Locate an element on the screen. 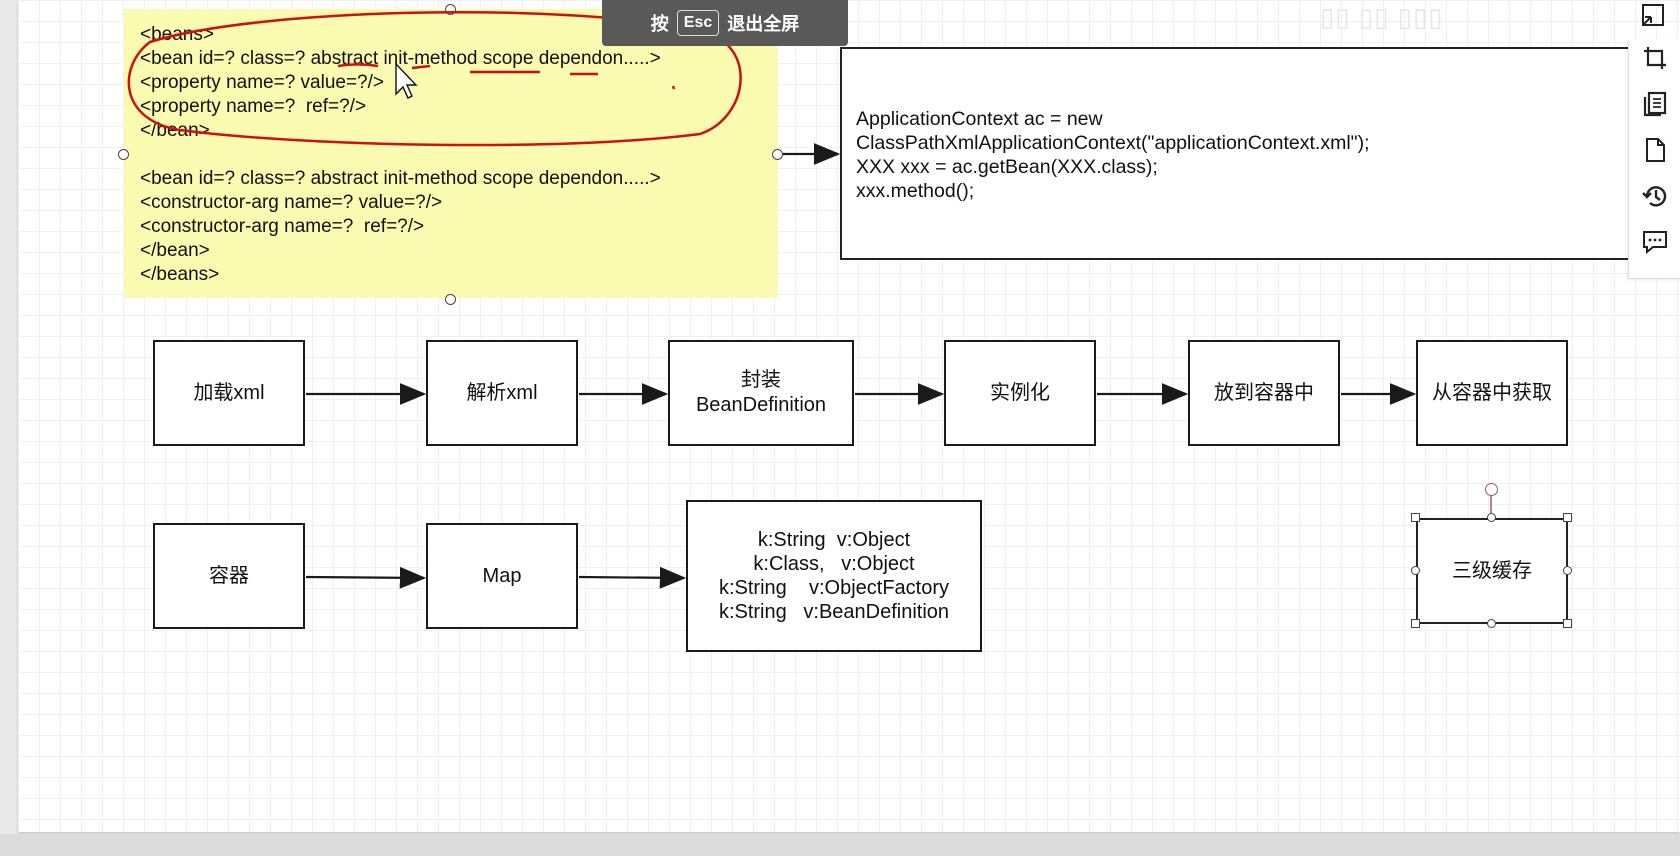 This screenshot has width=1680, height=856. side-toolbar is located at coordinates (1654, 159).